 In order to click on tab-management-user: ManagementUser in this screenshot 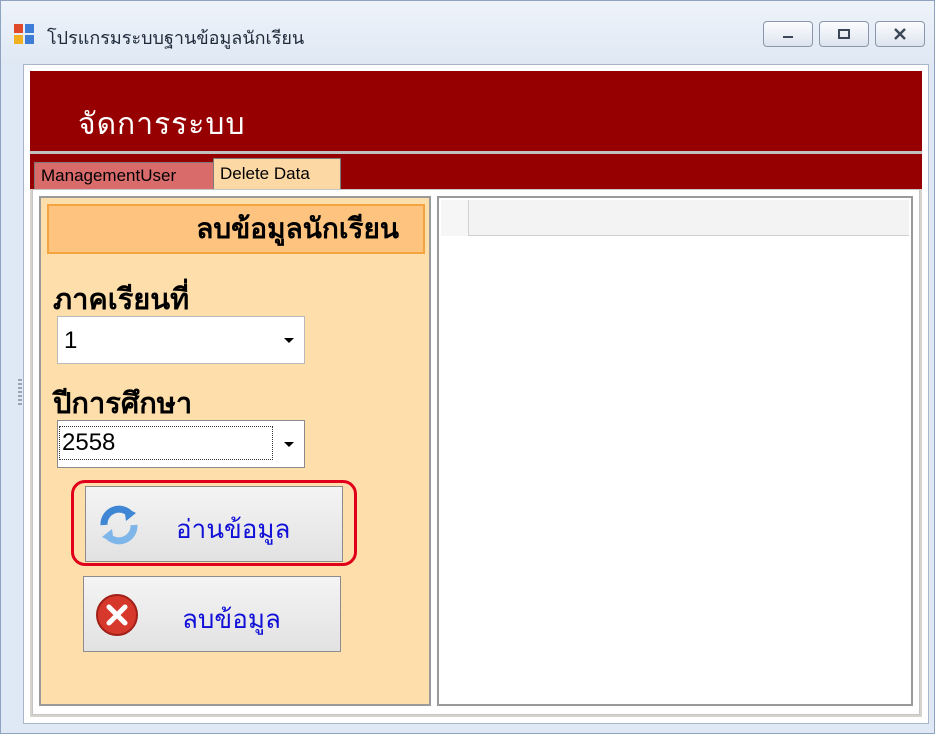, I will do `click(124, 175)`.